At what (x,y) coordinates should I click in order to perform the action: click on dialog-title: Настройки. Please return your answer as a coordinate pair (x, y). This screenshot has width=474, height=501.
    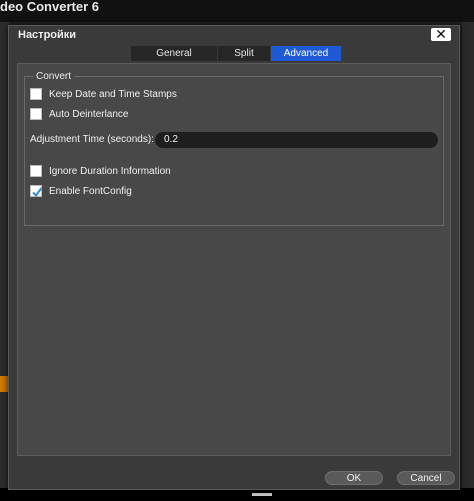
    Looking at the image, I should click on (47, 35).